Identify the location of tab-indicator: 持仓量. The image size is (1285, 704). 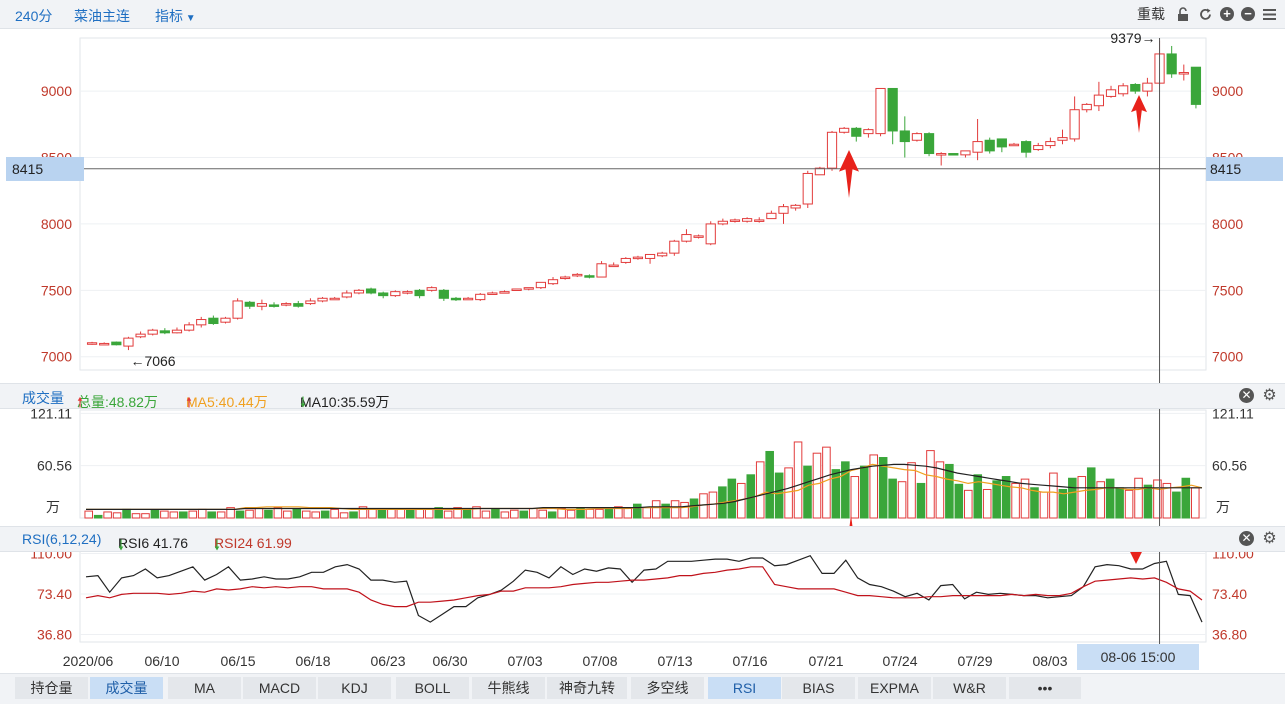
(51, 688).